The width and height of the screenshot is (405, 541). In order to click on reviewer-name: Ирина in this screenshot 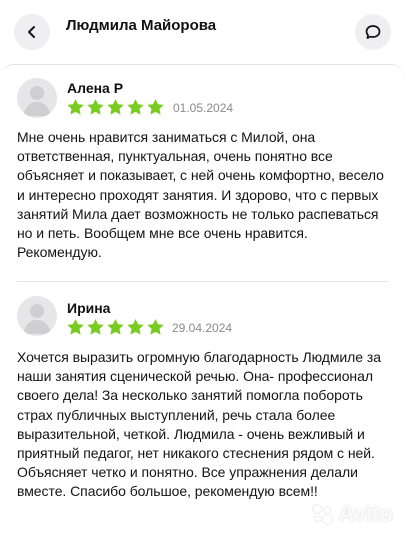, I will do `click(89, 308)`.